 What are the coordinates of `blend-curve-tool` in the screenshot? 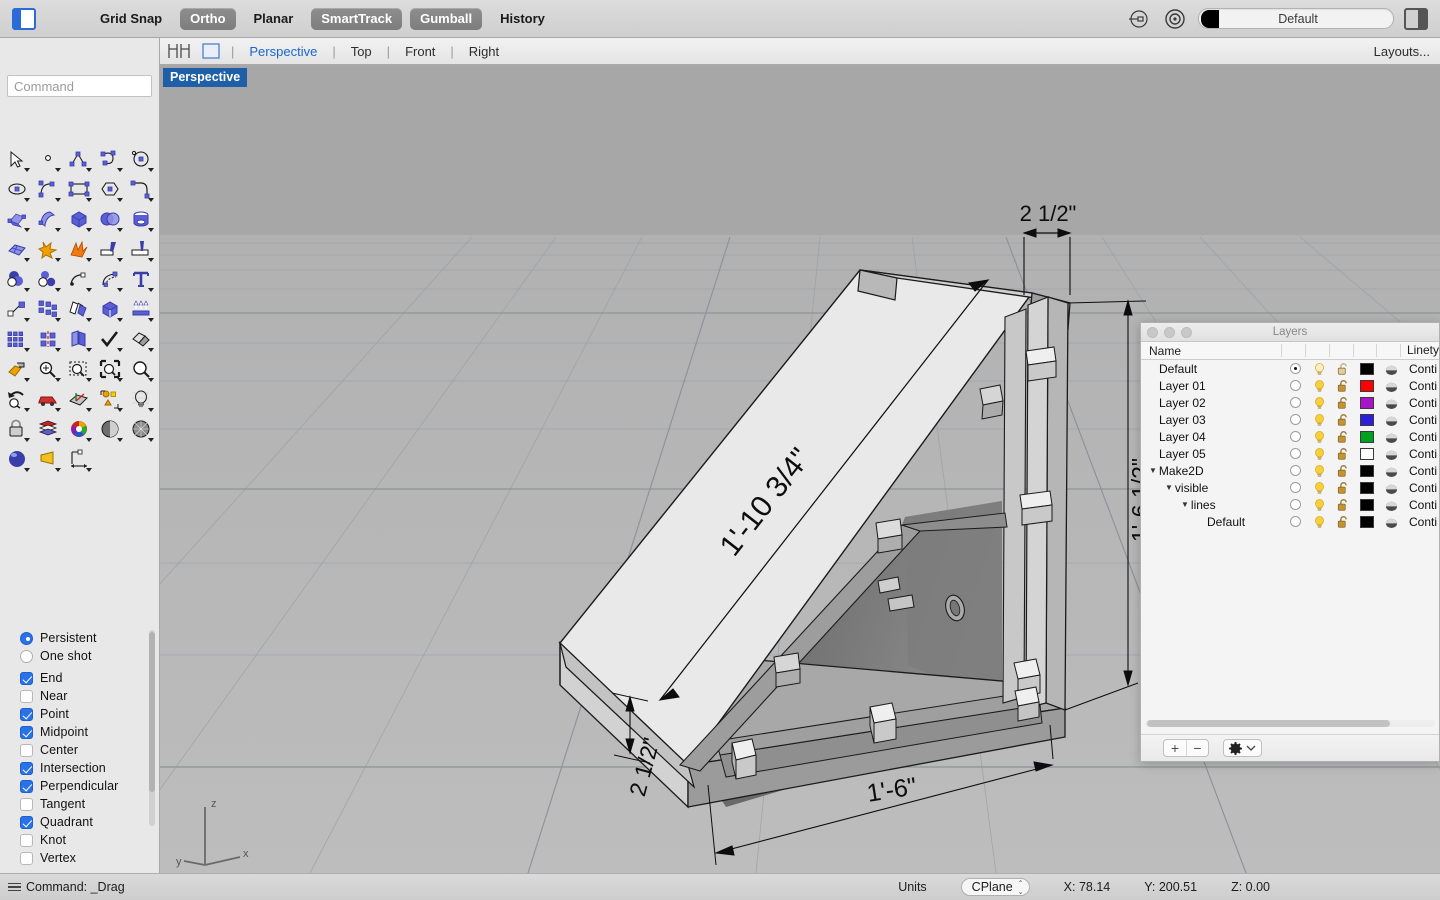 It's located at (79, 279).